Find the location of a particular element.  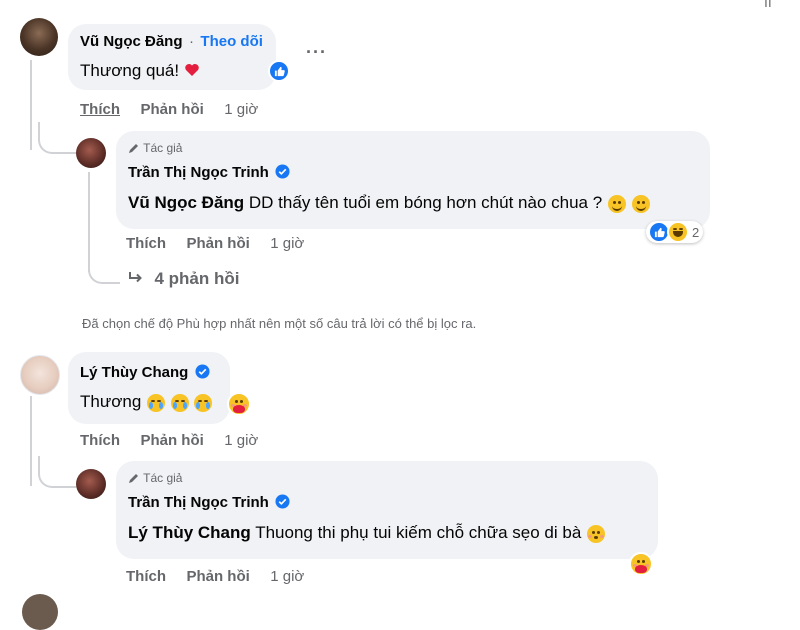

more-replies-label: 4 phản hồi is located at coordinates (196, 278).